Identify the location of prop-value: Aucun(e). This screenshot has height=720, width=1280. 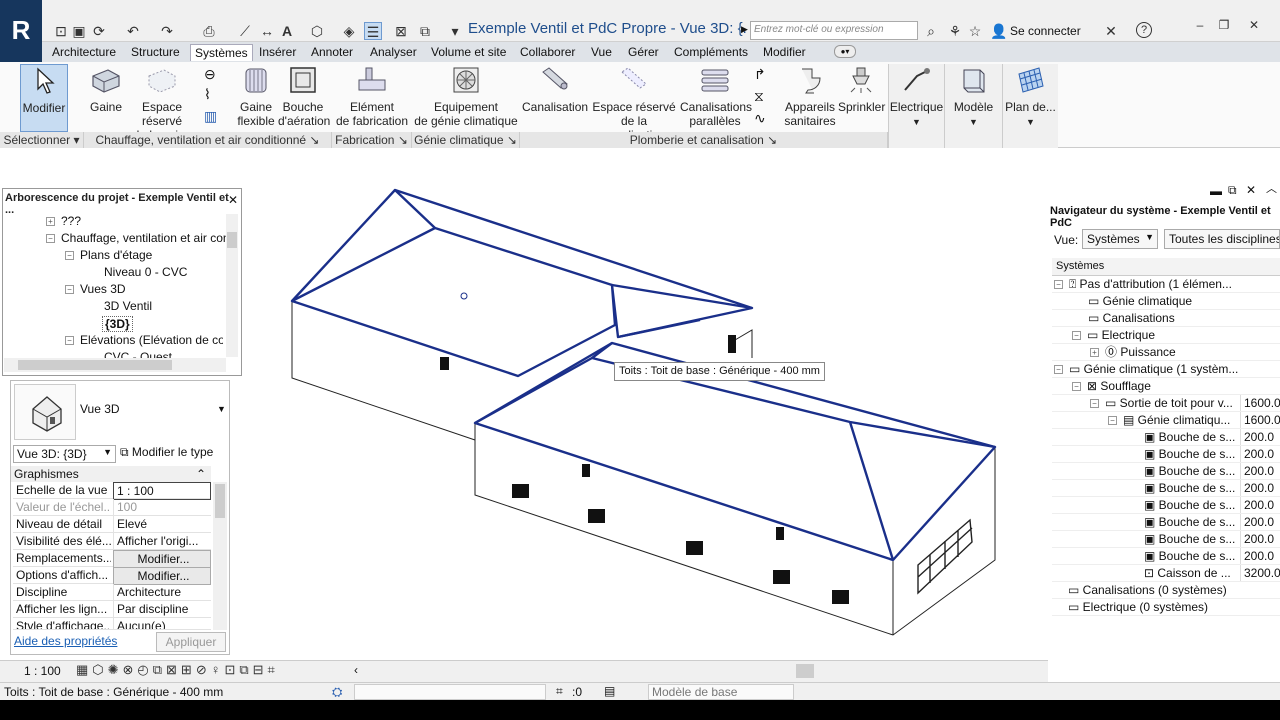
(162, 623).